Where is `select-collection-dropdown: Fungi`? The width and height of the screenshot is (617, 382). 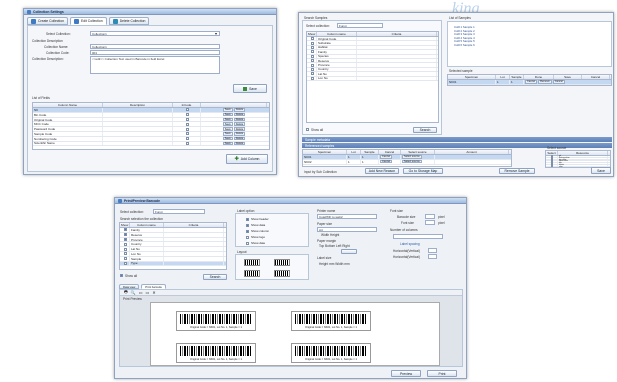
select-collection-dropdown: Fungi is located at coordinates (179, 211).